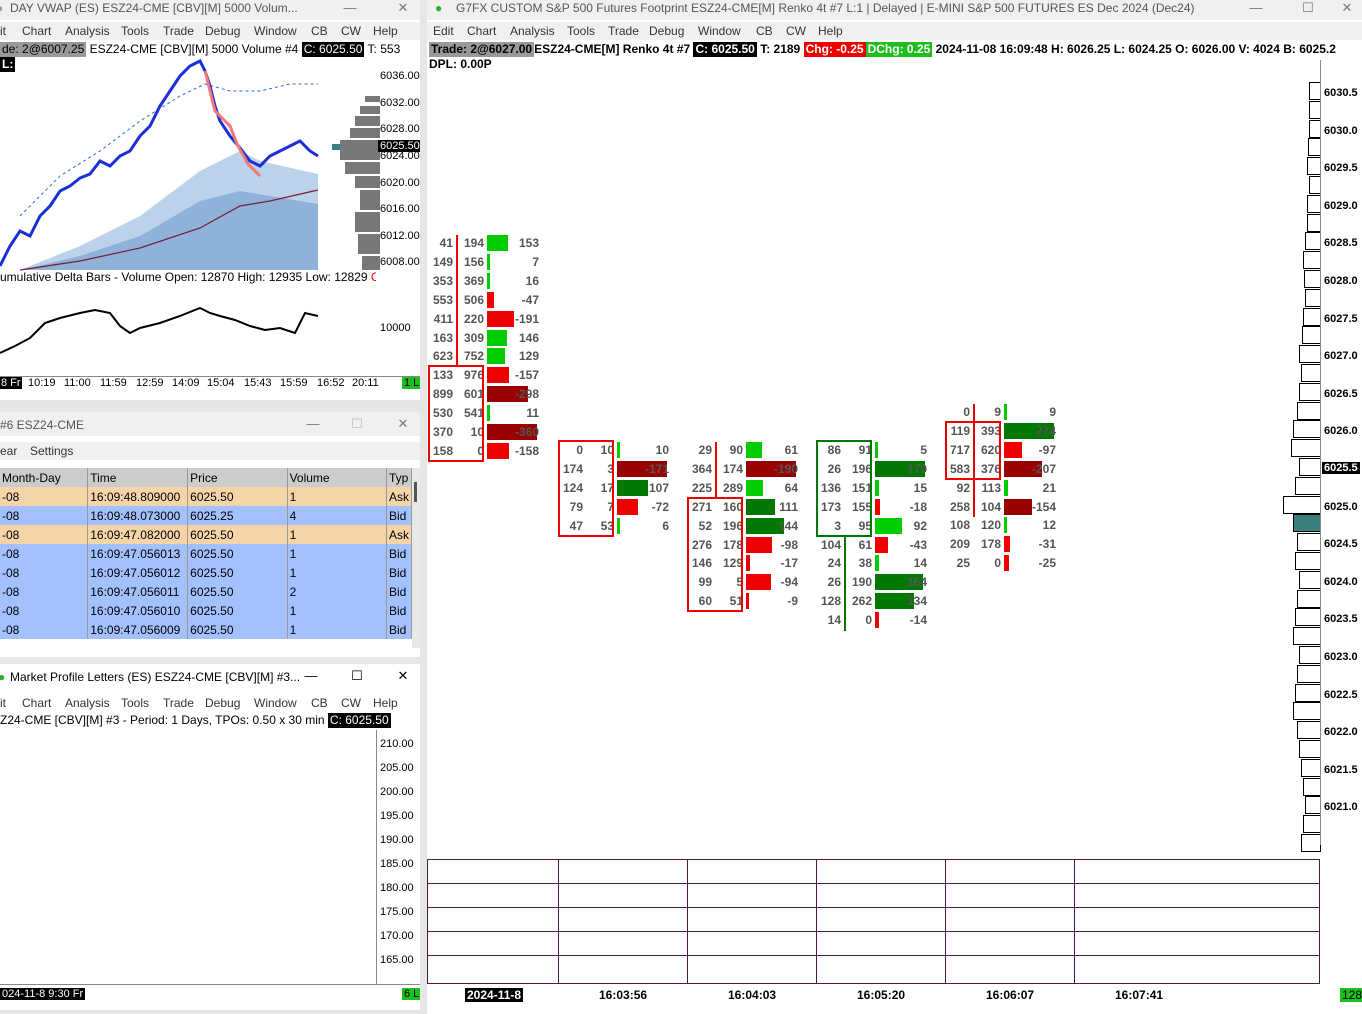  I want to click on scrollbar-thumb, so click(415, 492).